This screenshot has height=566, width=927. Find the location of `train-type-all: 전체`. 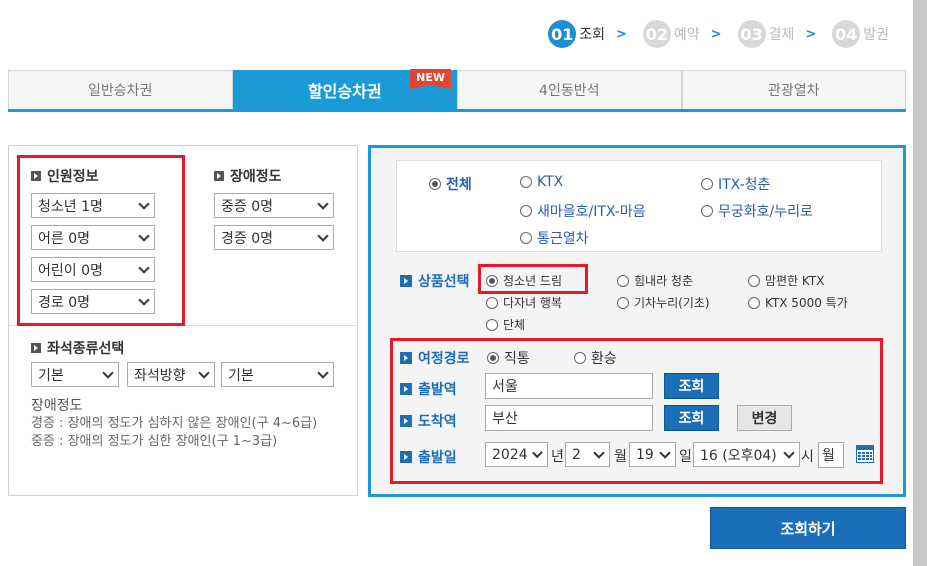

train-type-all: 전체 is located at coordinates (450, 184).